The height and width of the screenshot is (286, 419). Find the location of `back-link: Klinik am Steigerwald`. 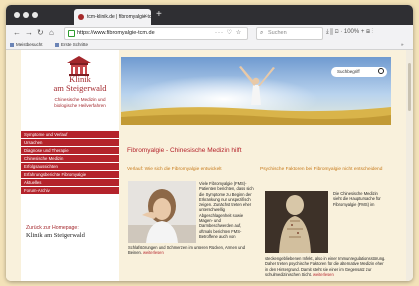

back-link: Klinik am Steigerwald is located at coordinates (72, 236).